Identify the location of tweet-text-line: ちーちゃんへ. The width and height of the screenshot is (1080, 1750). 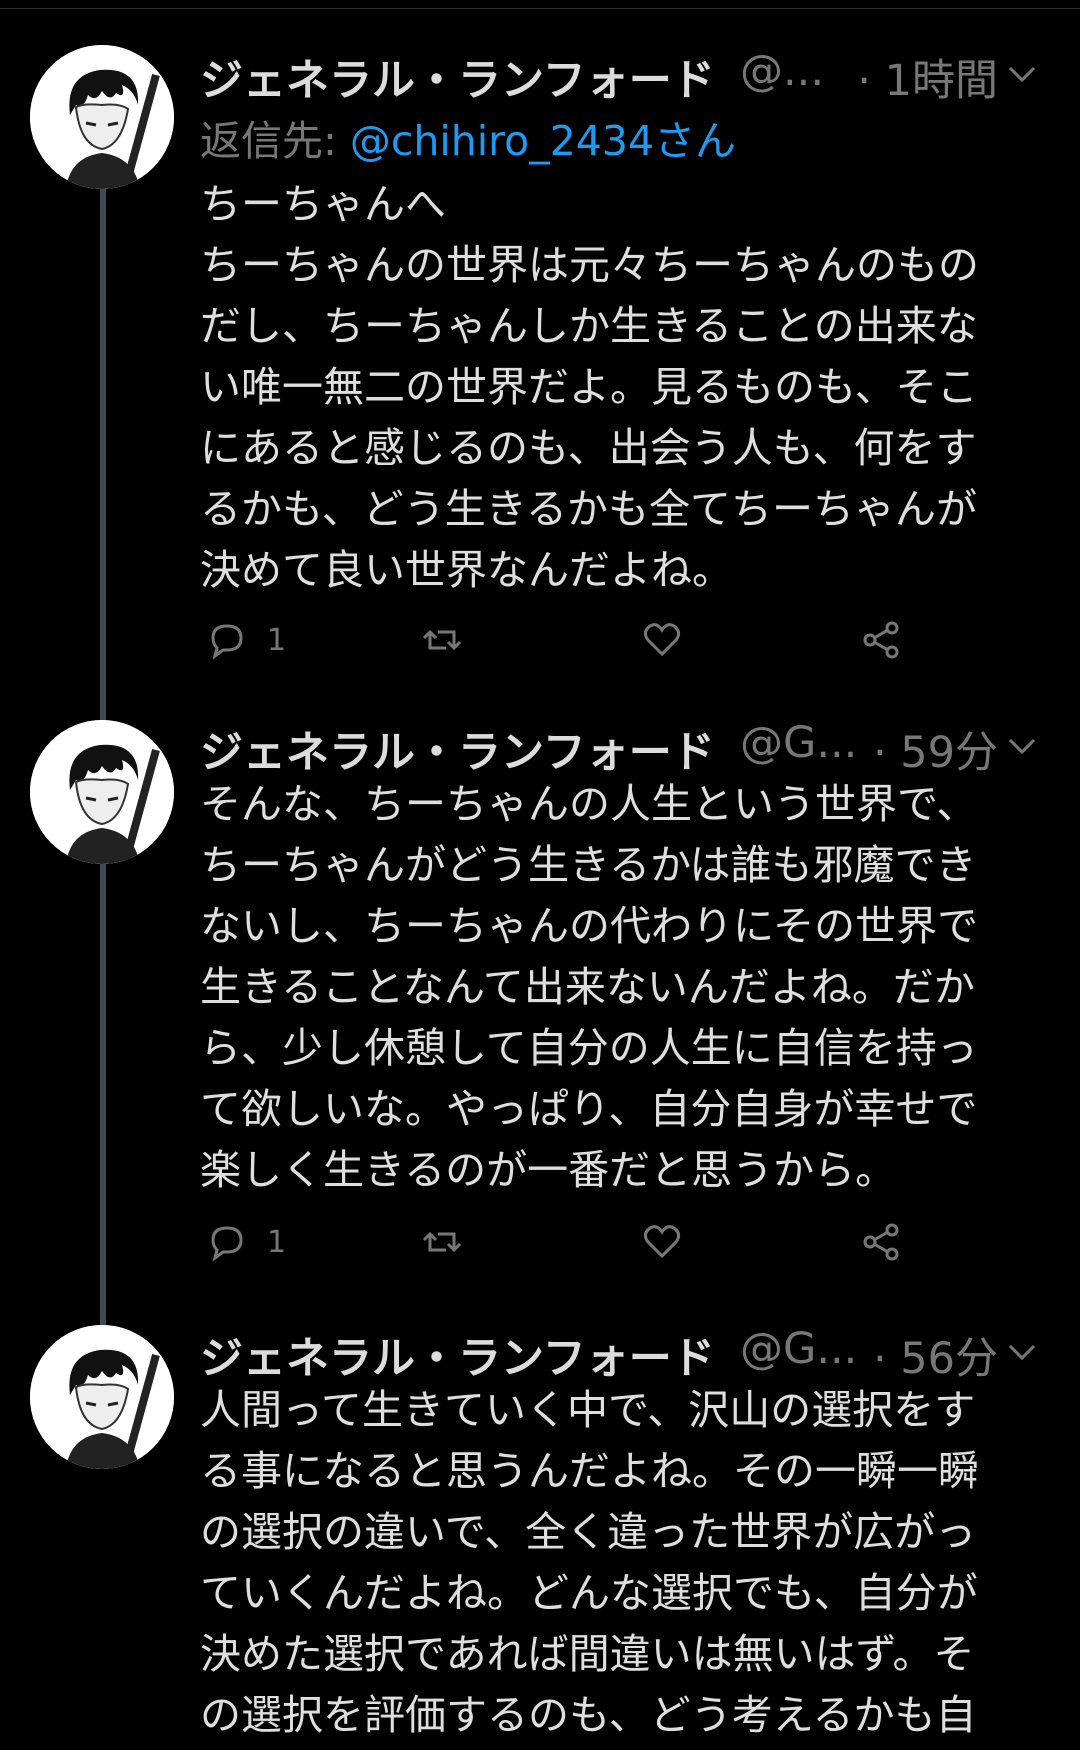
(323, 204).